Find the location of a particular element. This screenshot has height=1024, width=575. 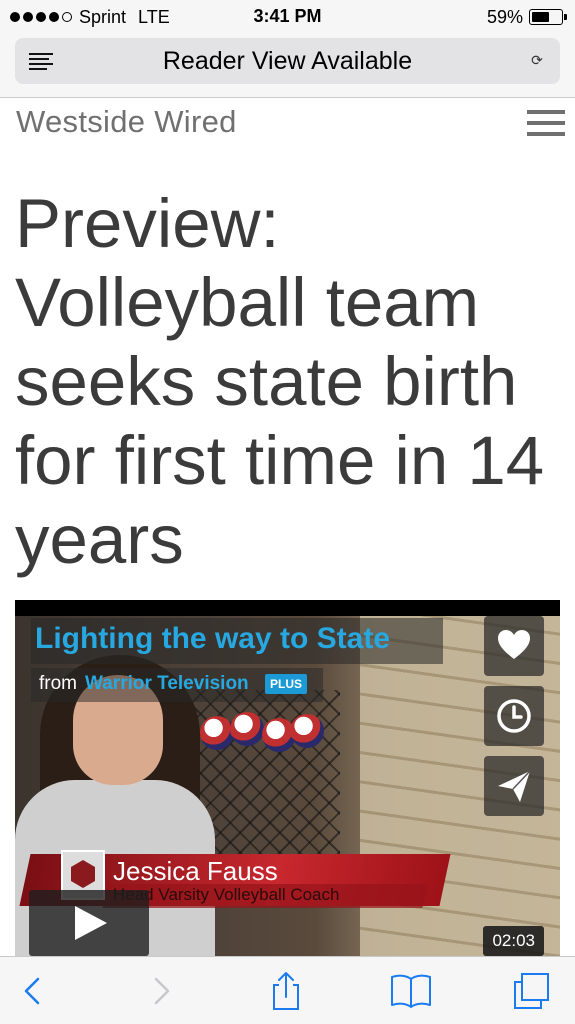

play-icon is located at coordinates (91, 923).